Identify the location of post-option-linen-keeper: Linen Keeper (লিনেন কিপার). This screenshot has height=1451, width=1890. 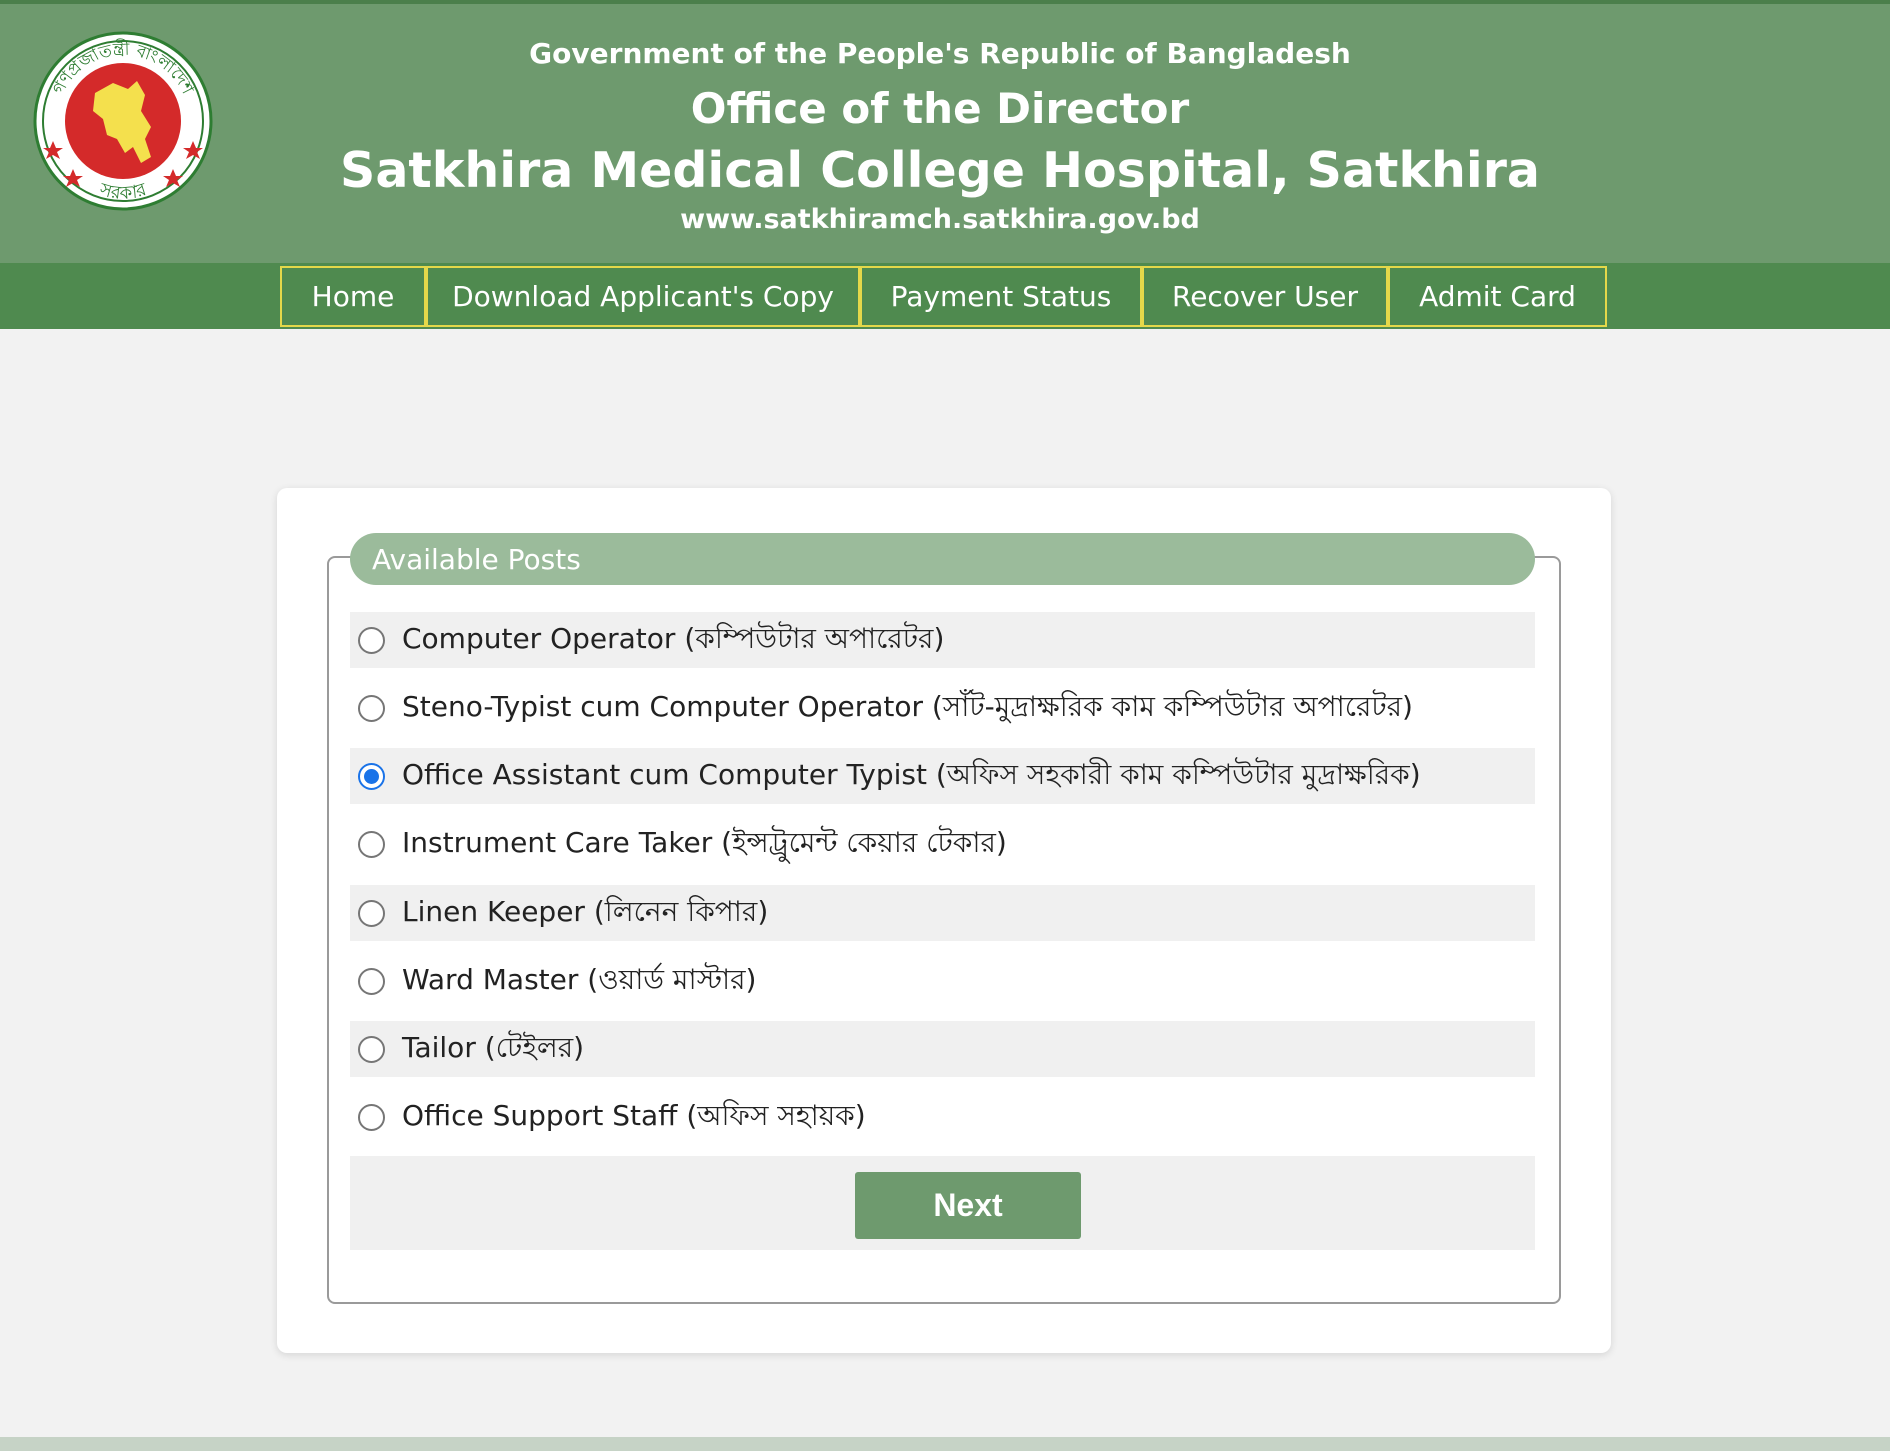
(942, 913).